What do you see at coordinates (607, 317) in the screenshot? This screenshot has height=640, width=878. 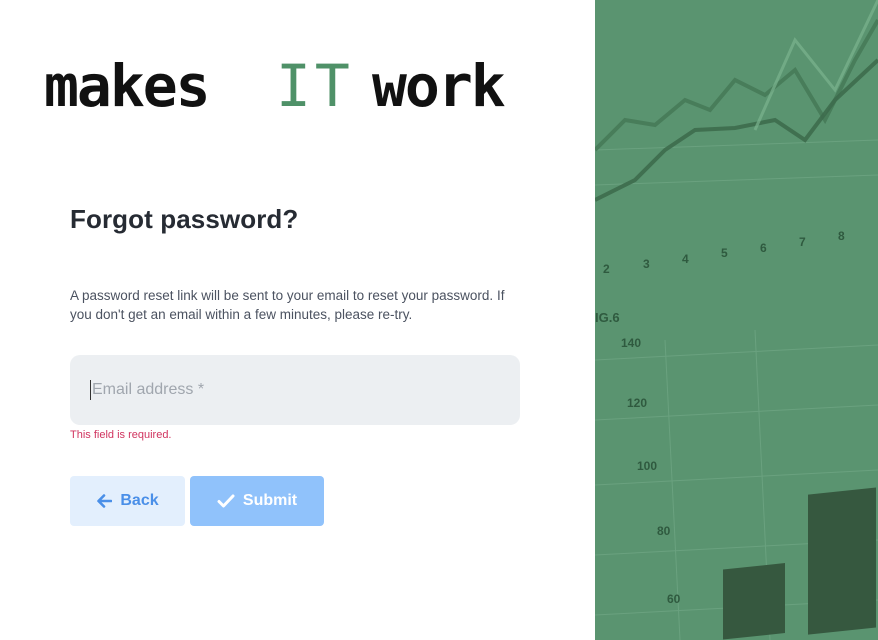 I see `figure-label: IG.6` at bounding box center [607, 317].